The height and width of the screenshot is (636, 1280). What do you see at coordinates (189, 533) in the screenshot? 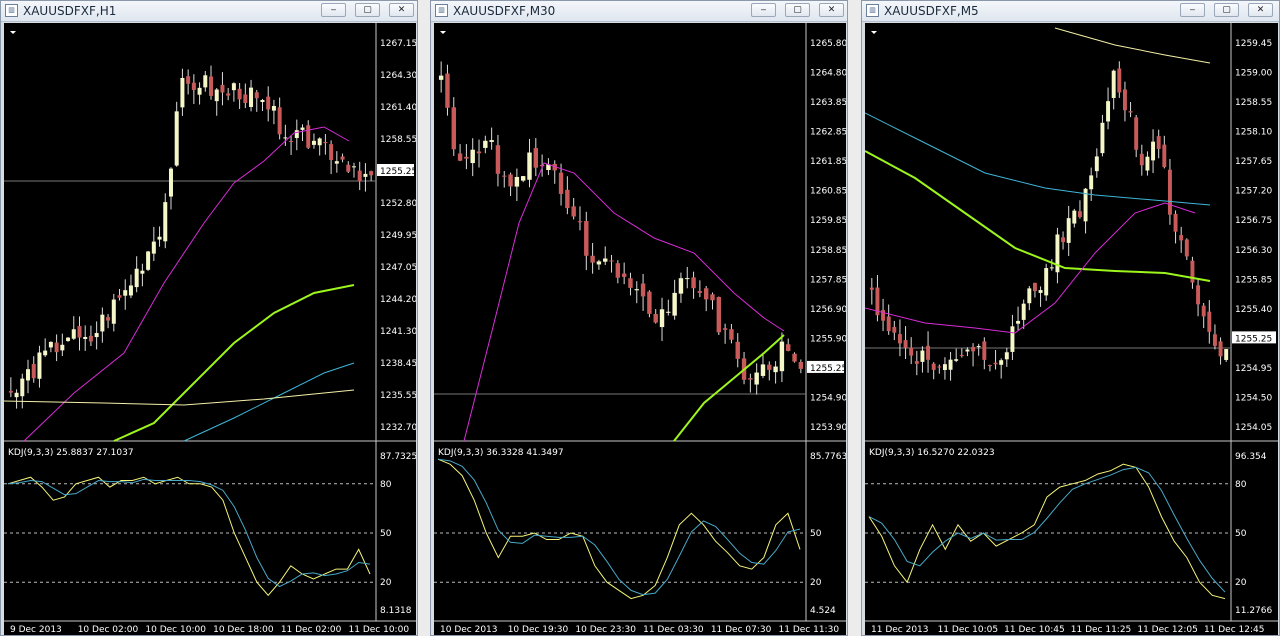
I see `kdj-d-line` at bounding box center [189, 533].